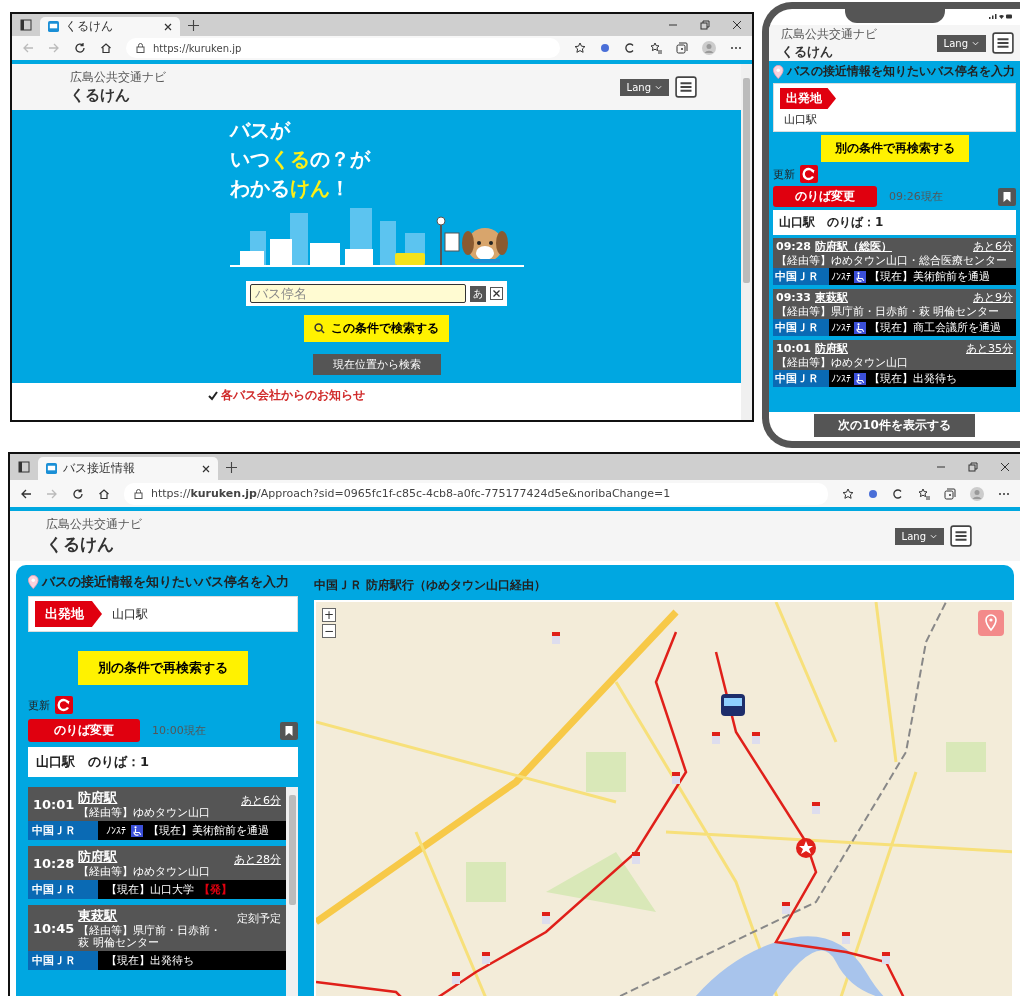  What do you see at coordinates (319, 328) in the screenshot?
I see `search-icon` at bounding box center [319, 328].